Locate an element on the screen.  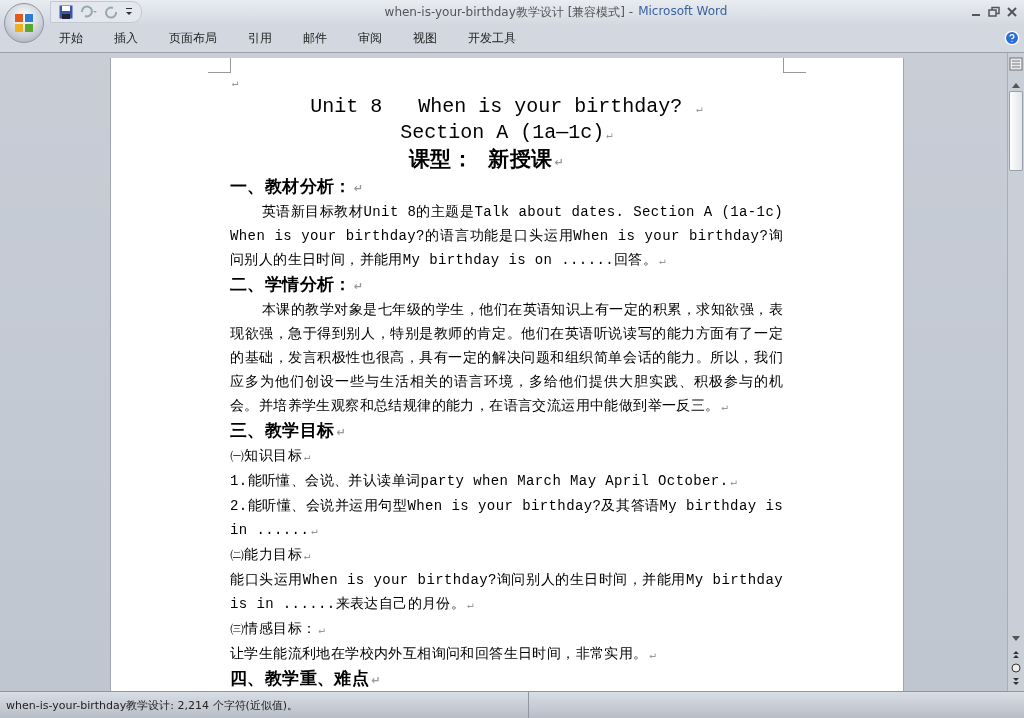
paragraph: ㈠知识目标↵ is located at coordinates (271, 456).